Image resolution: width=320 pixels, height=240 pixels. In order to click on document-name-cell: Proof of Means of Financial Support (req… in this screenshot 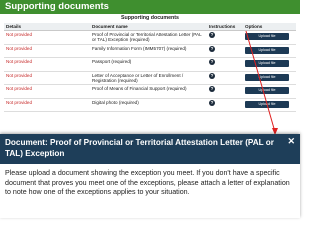, I will do `click(148, 91)`.